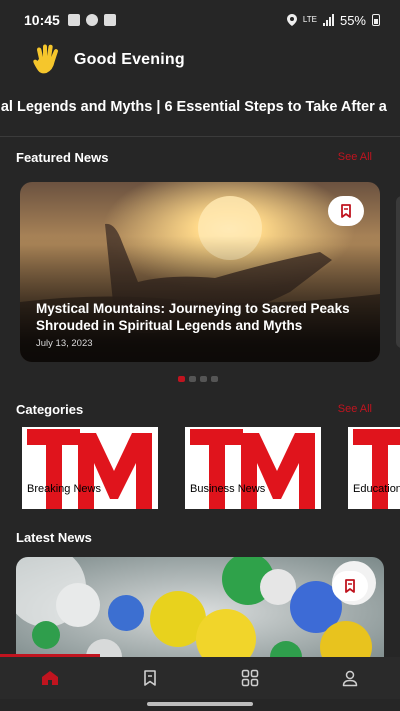  I want to click on latest-news-title: Latest News, so click(54, 537).